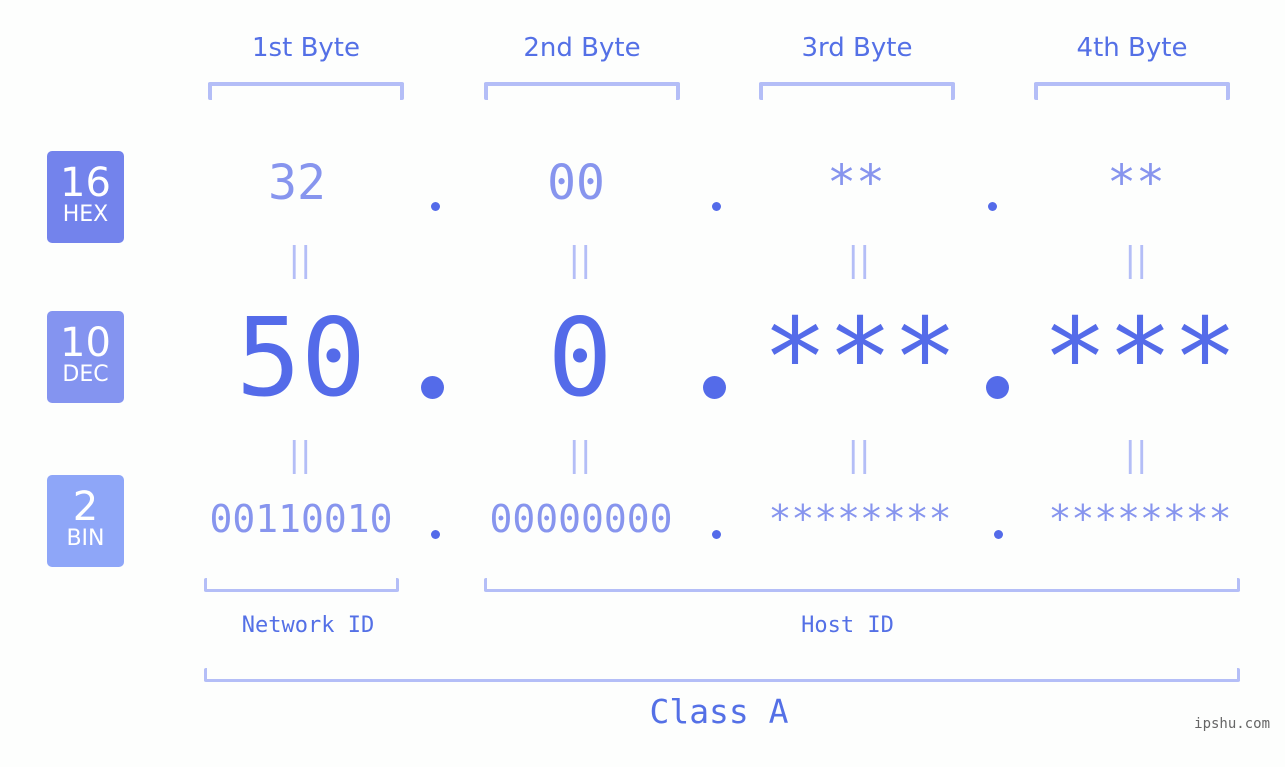  I want to click on equals-dec-bin-2: ||, so click(580, 455).